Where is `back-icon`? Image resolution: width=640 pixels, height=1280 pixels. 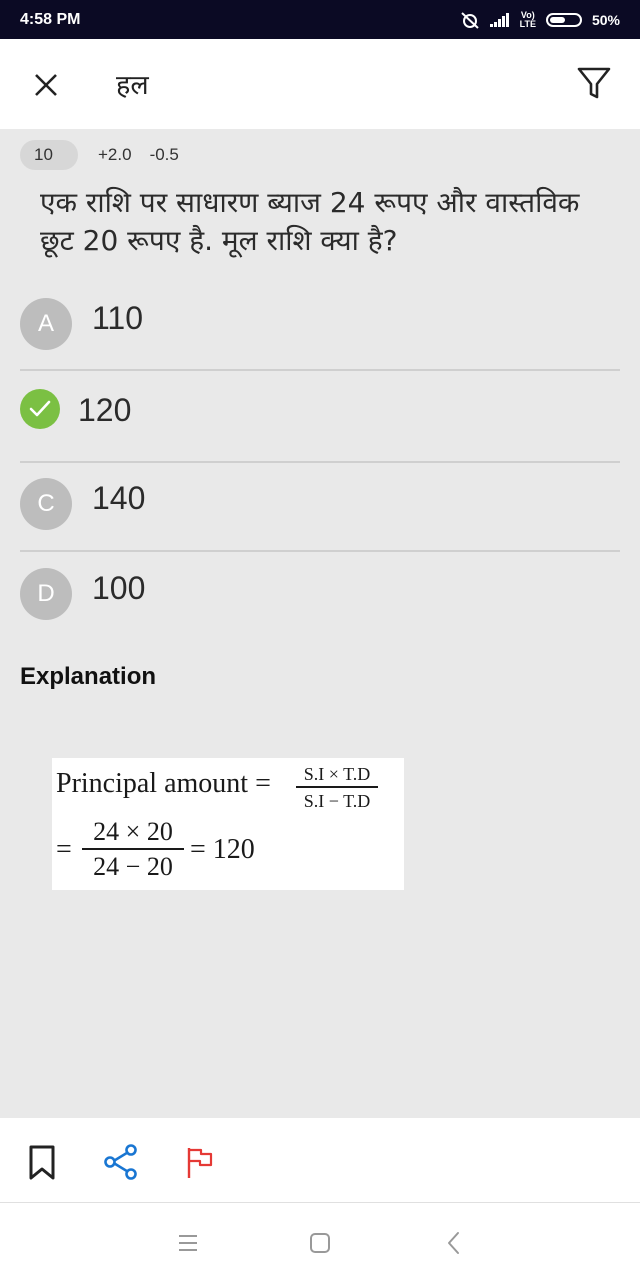 back-icon is located at coordinates (454, 1243).